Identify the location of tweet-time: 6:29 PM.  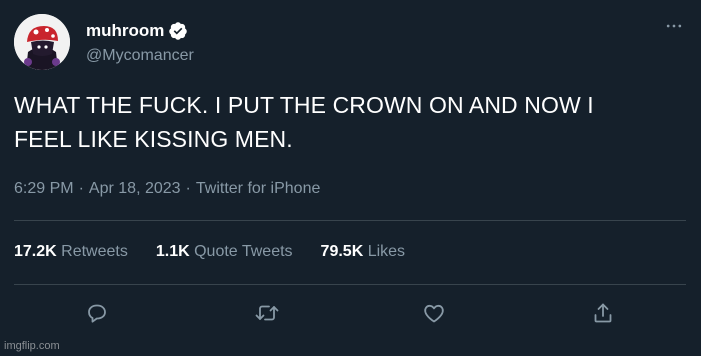
(44, 189).